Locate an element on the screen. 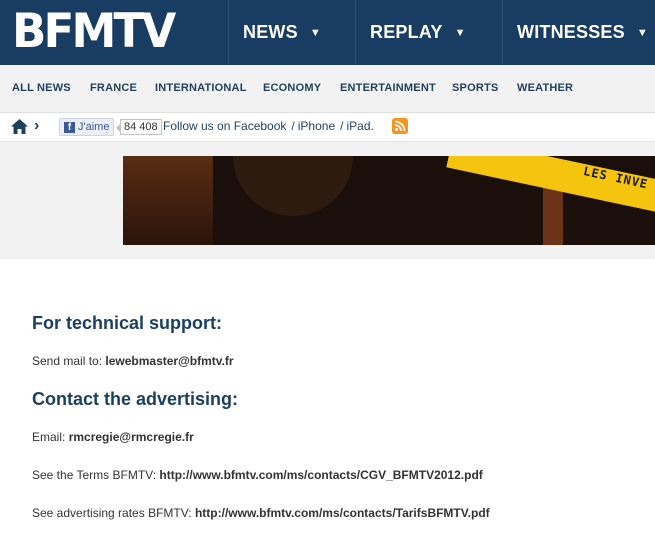 This screenshot has height=551, width=655. nav-witnesses: WITNESSES ▼ is located at coordinates (579, 32).